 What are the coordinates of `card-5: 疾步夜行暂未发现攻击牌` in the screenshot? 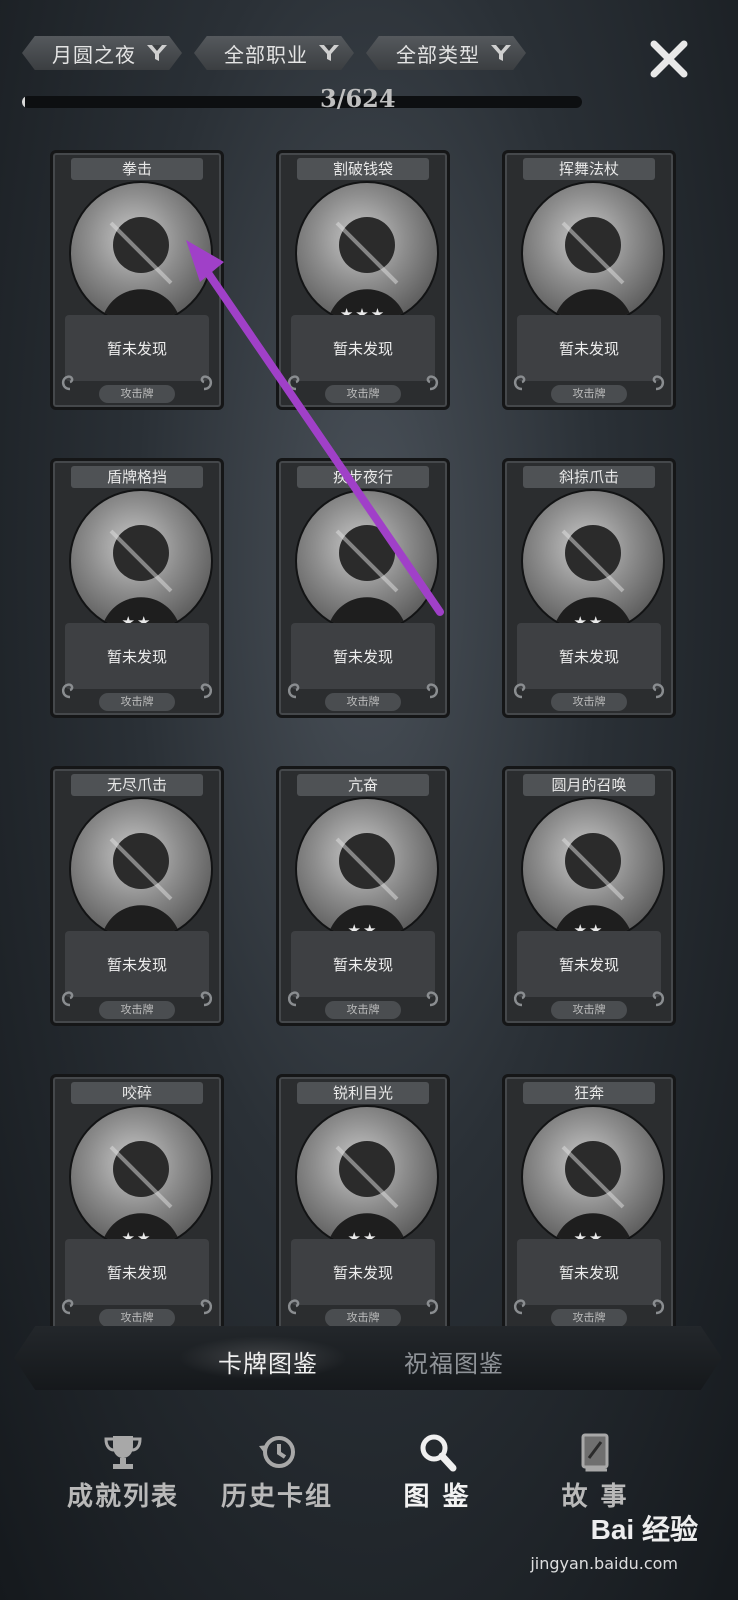 It's located at (363, 588).